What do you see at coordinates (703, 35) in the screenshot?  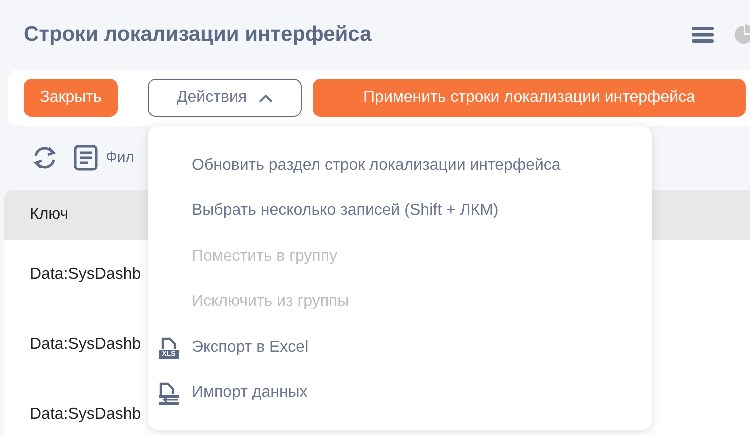 I see `menu-icon` at bounding box center [703, 35].